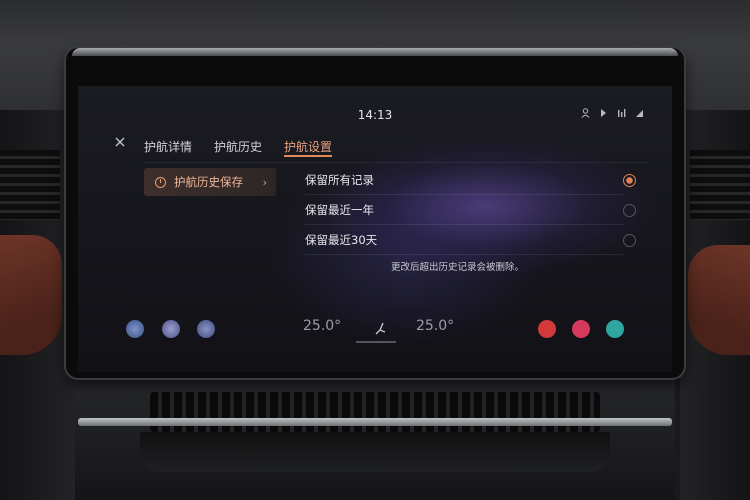  What do you see at coordinates (308, 146) in the screenshot?
I see `tab-settings: 护航设置` at bounding box center [308, 146].